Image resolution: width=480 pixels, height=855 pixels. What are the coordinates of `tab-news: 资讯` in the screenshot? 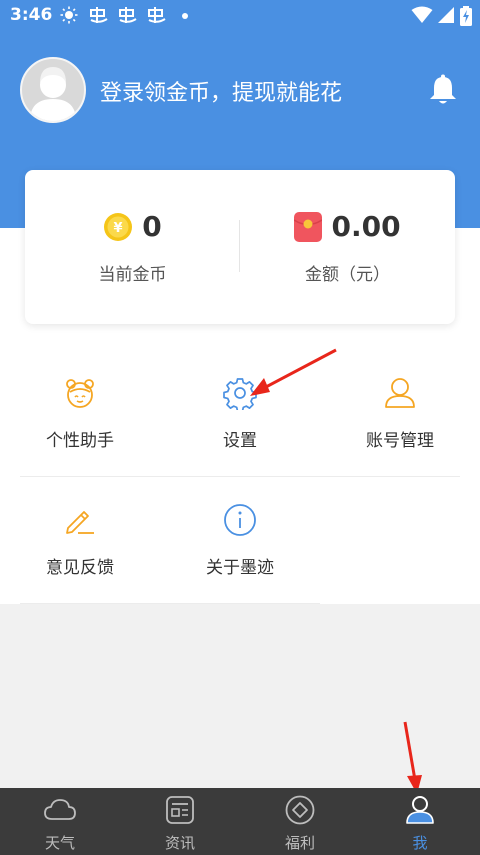 It's located at (180, 821).